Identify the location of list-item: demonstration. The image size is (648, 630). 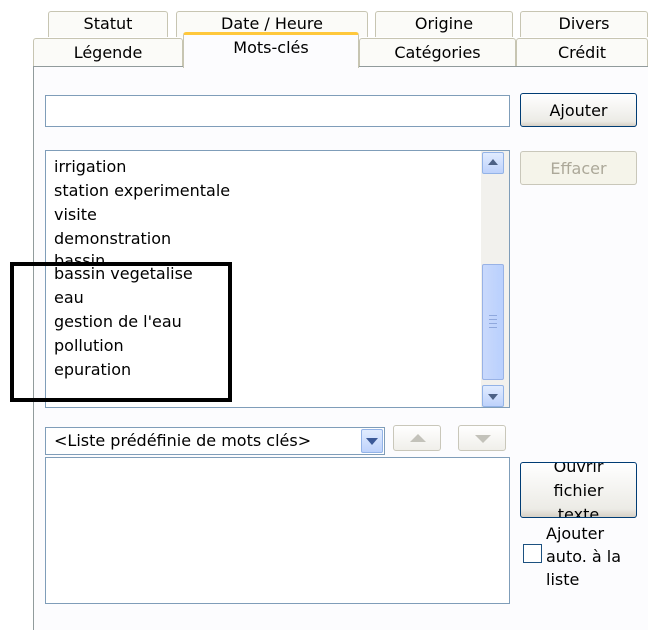
(262, 239).